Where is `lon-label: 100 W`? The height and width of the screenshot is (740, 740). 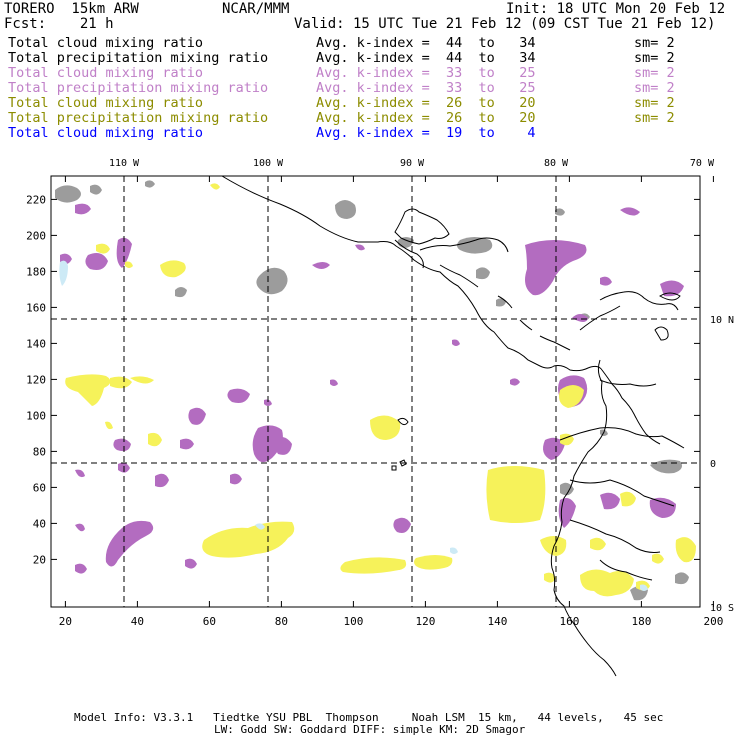
lon-label: 100 W is located at coordinates (268, 163).